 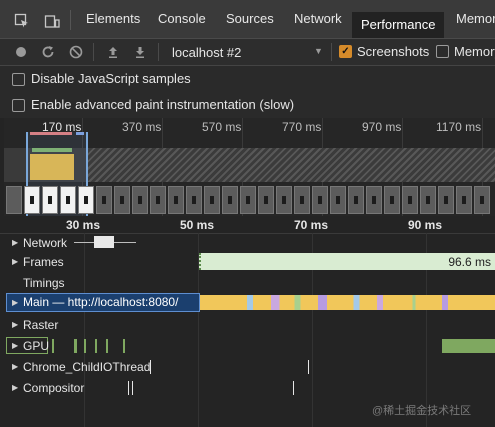 What do you see at coordinates (311, 225) in the screenshot?
I see `ruler-tick: 70 ms` at bounding box center [311, 225].